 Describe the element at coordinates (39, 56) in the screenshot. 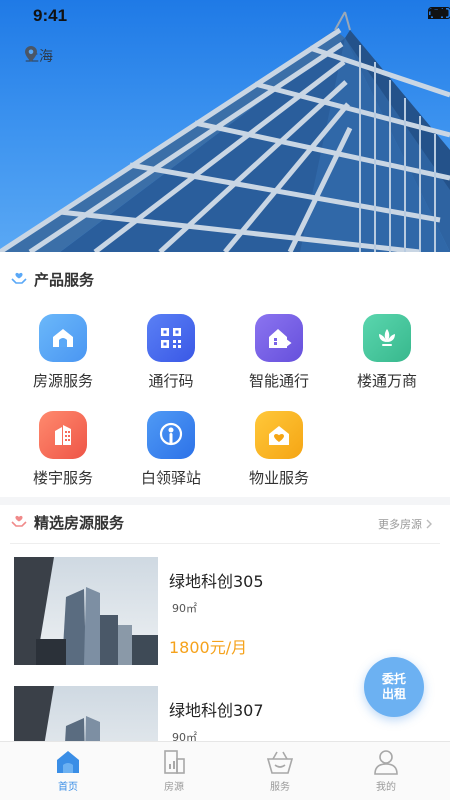

I see `location-selector: 上海` at that location.